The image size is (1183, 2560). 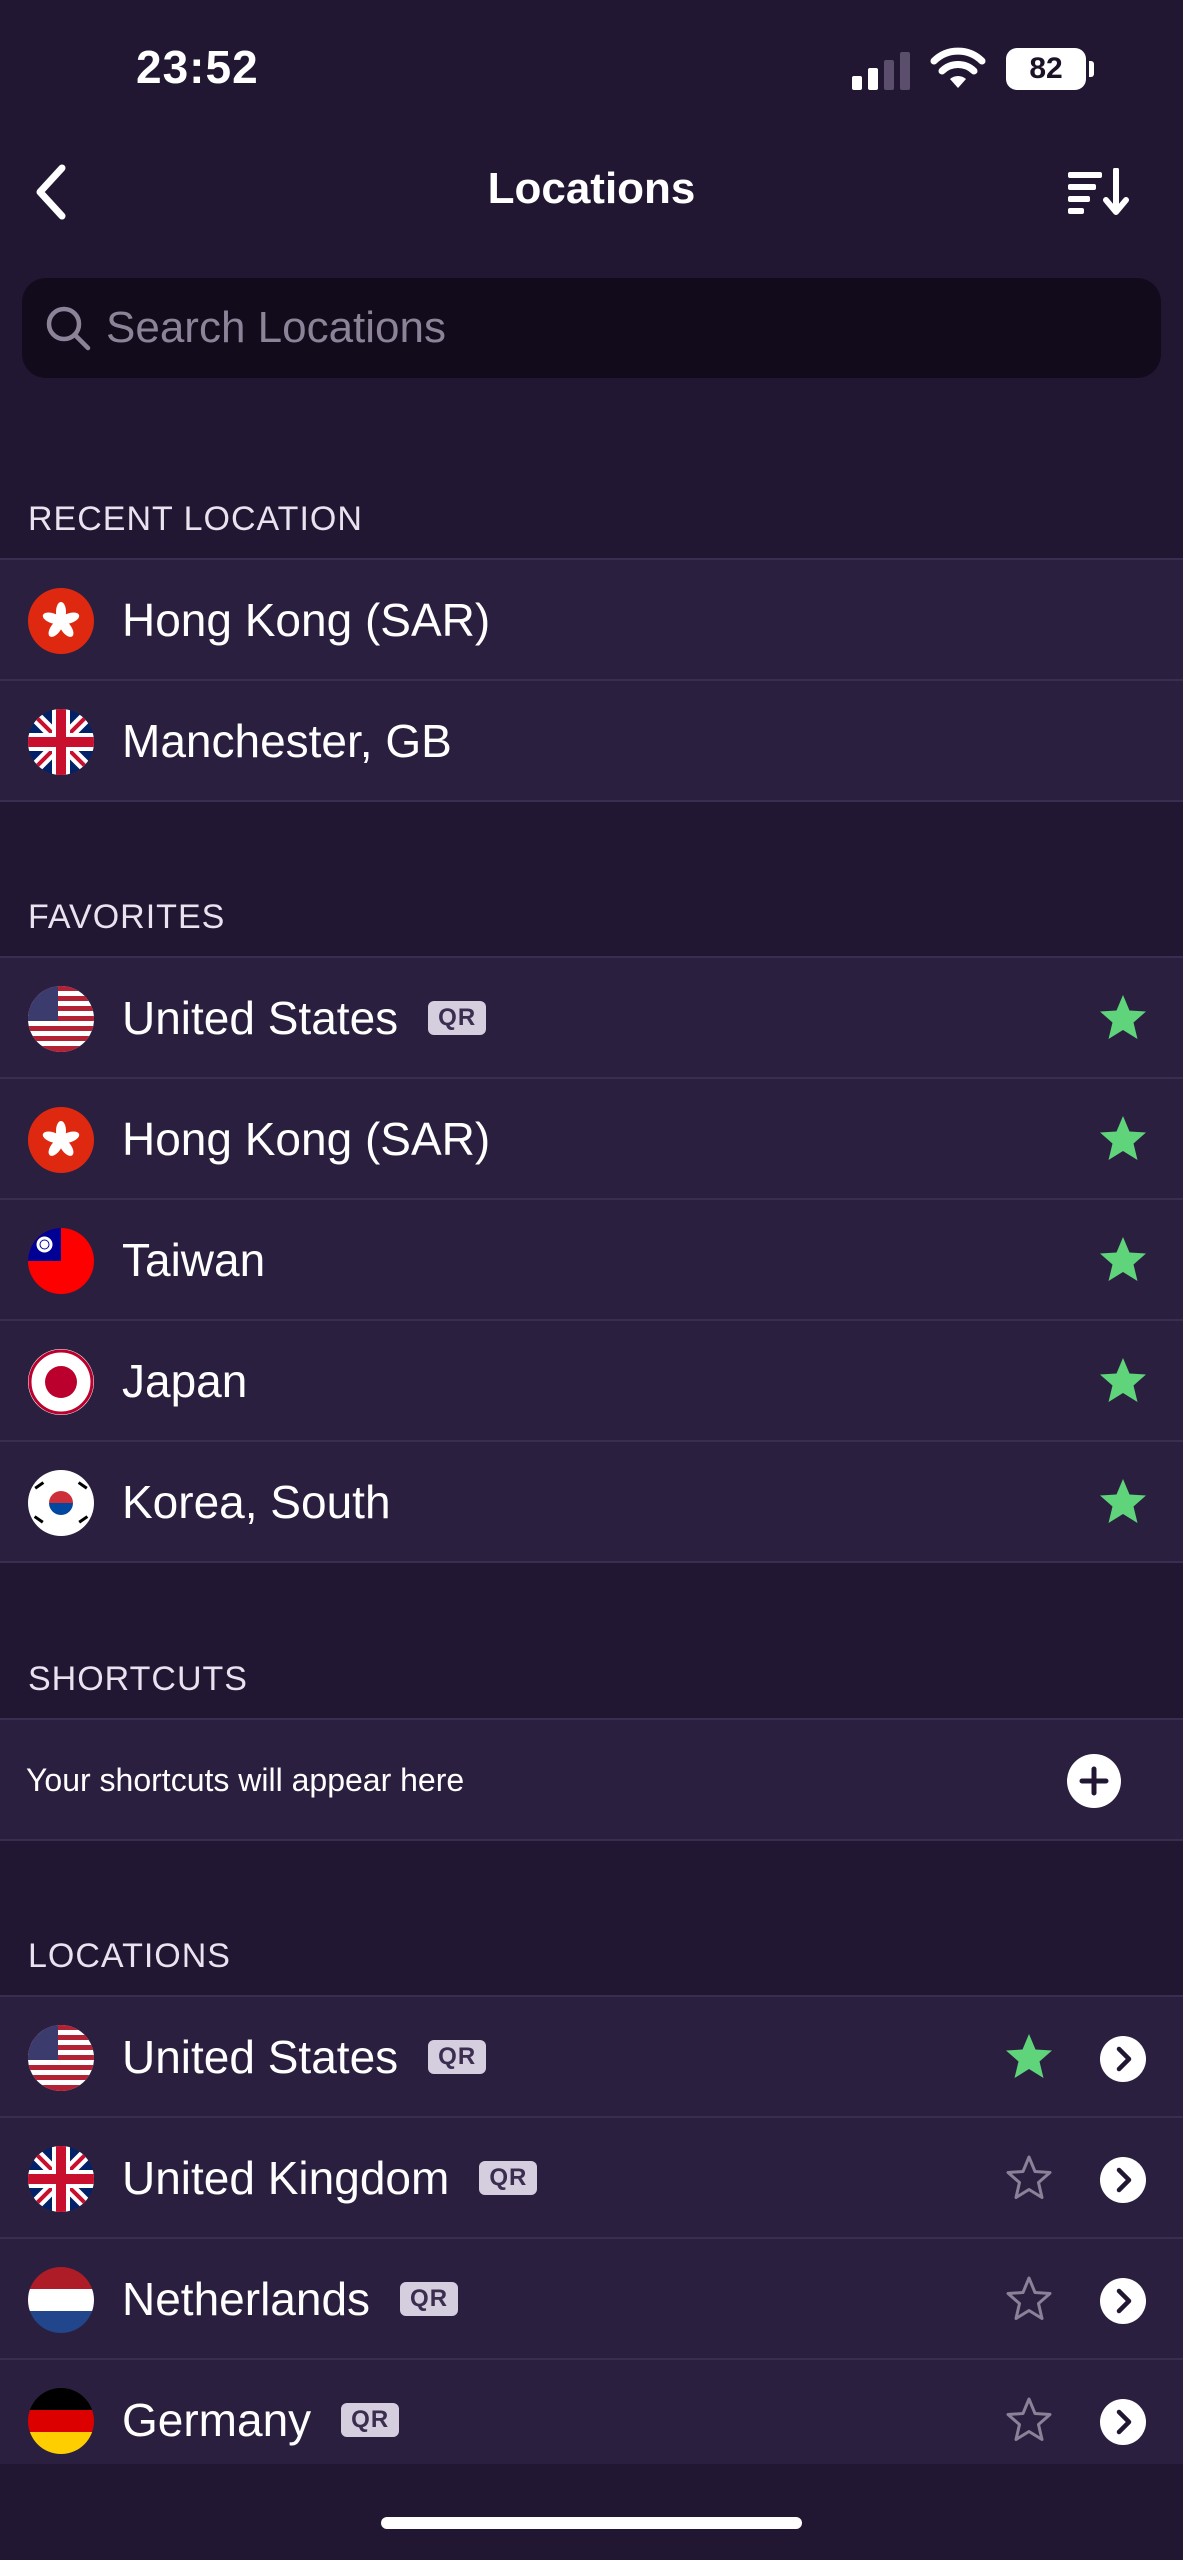 What do you see at coordinates (61, 2300) in the screenshot?
I see `netherlands-flag-icon` at bounding box center [61, 2300].